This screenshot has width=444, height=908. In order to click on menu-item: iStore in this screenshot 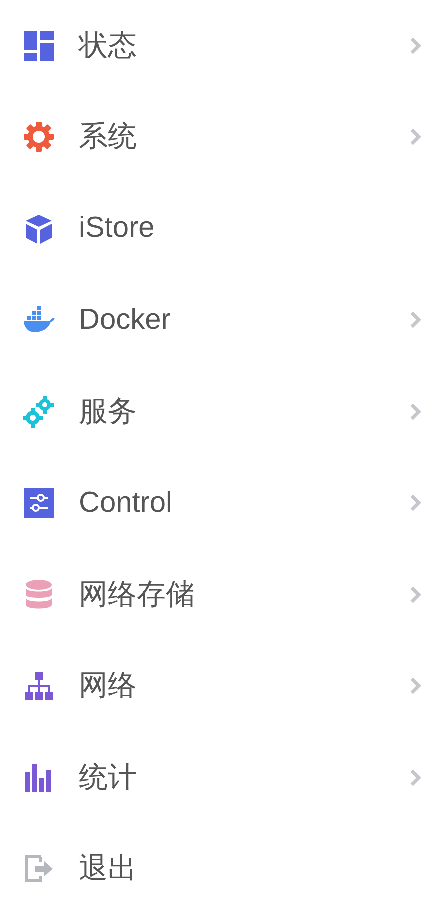, I will do `click(222, 228)`.